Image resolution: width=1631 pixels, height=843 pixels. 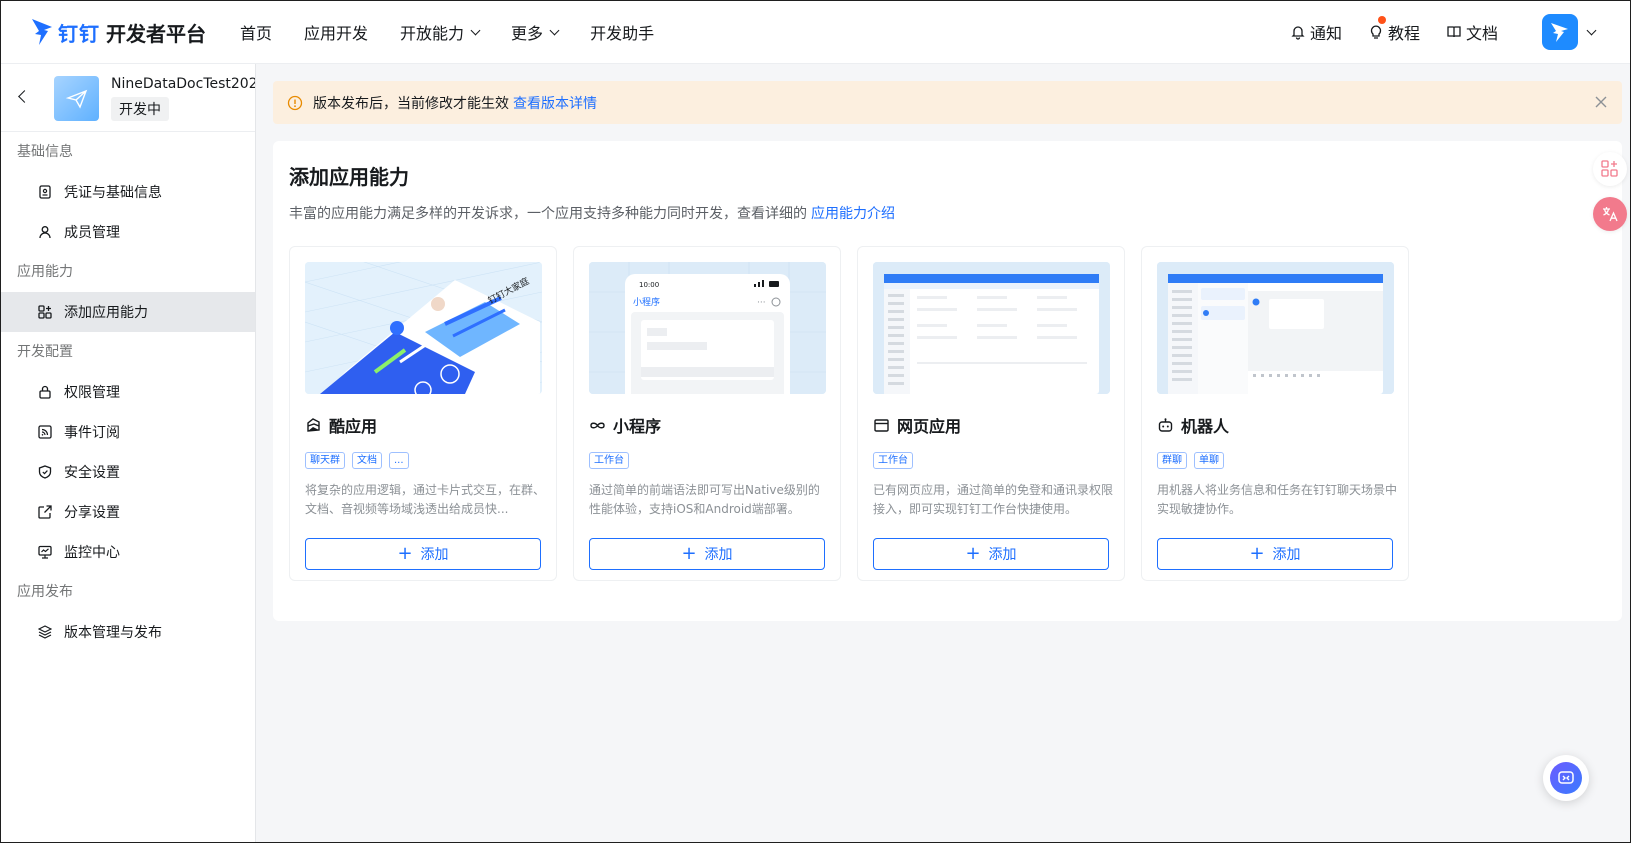 I want to click on add-mini-program-button: + 添加, so click(x=707, y=554).